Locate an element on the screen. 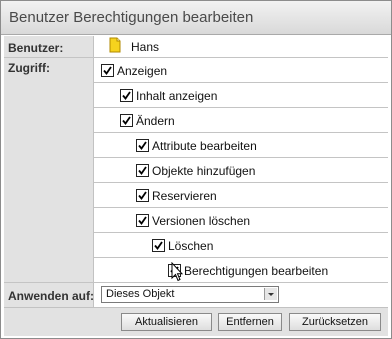 The height and width of the screenshot is (339, 392). perm-label: Attribute bearbeiten is located at coordinates (204, 146).